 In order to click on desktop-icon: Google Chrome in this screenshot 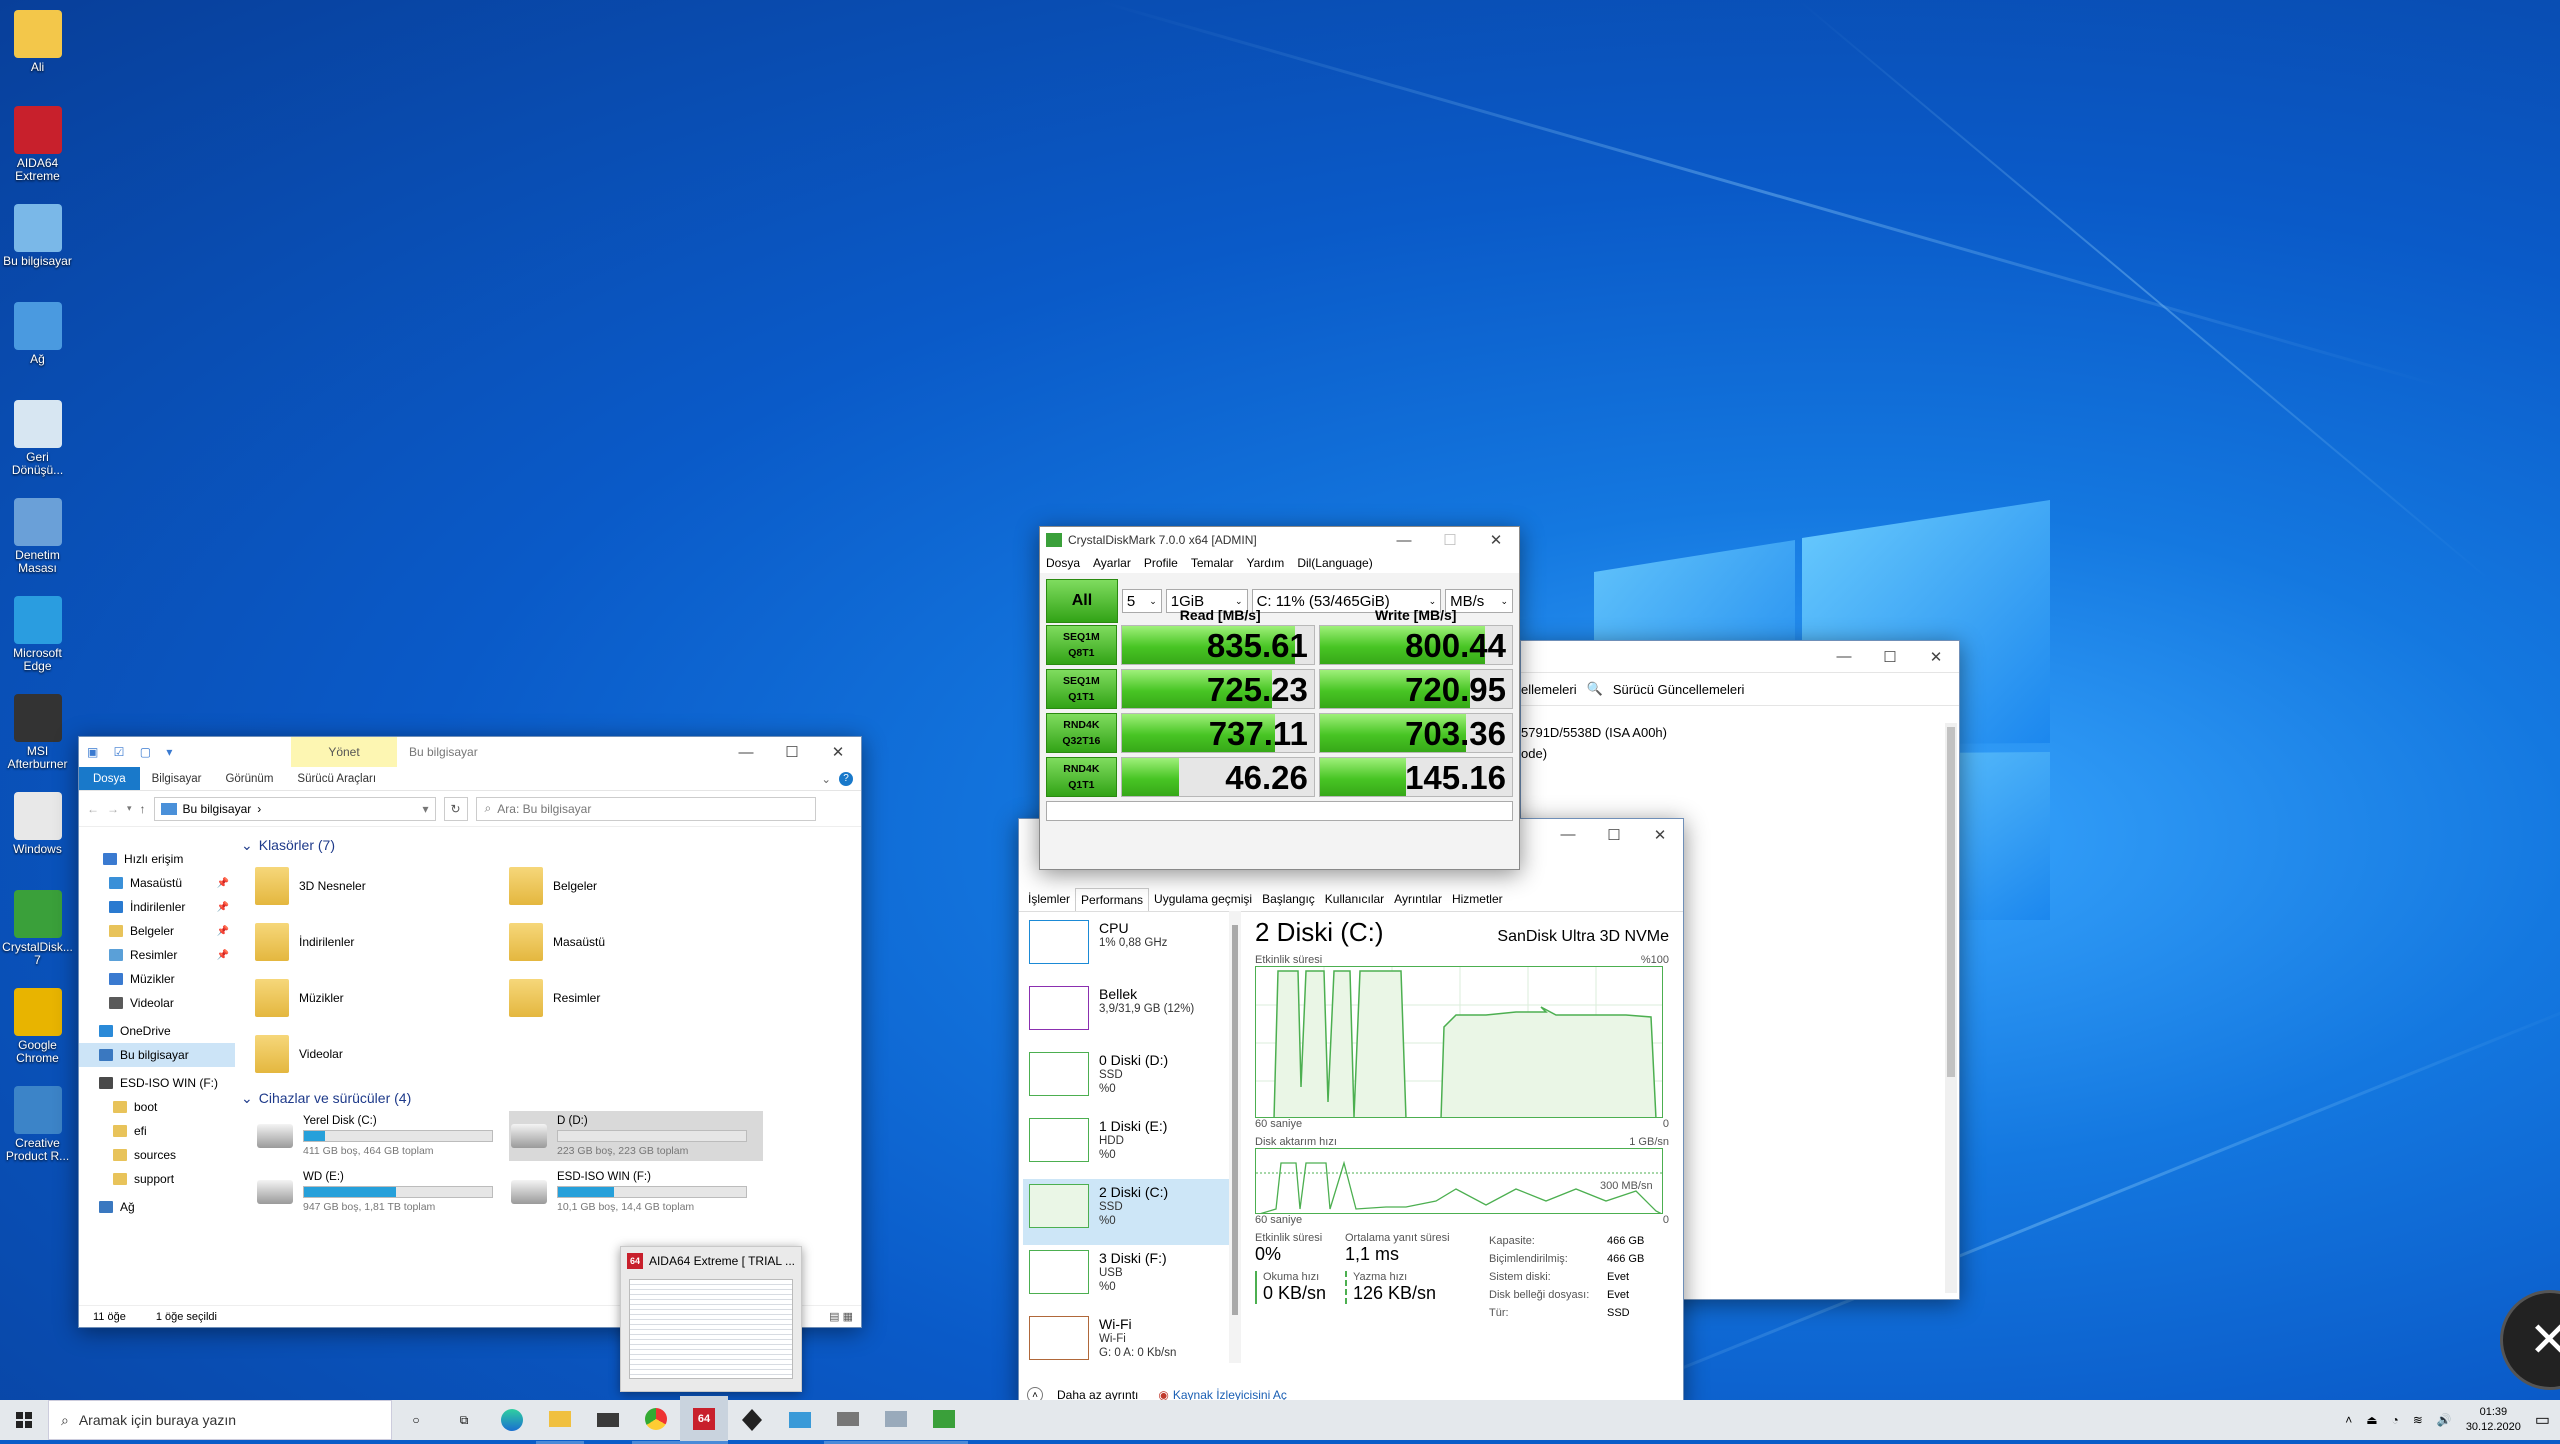, I will do `click(37, 1026)`.